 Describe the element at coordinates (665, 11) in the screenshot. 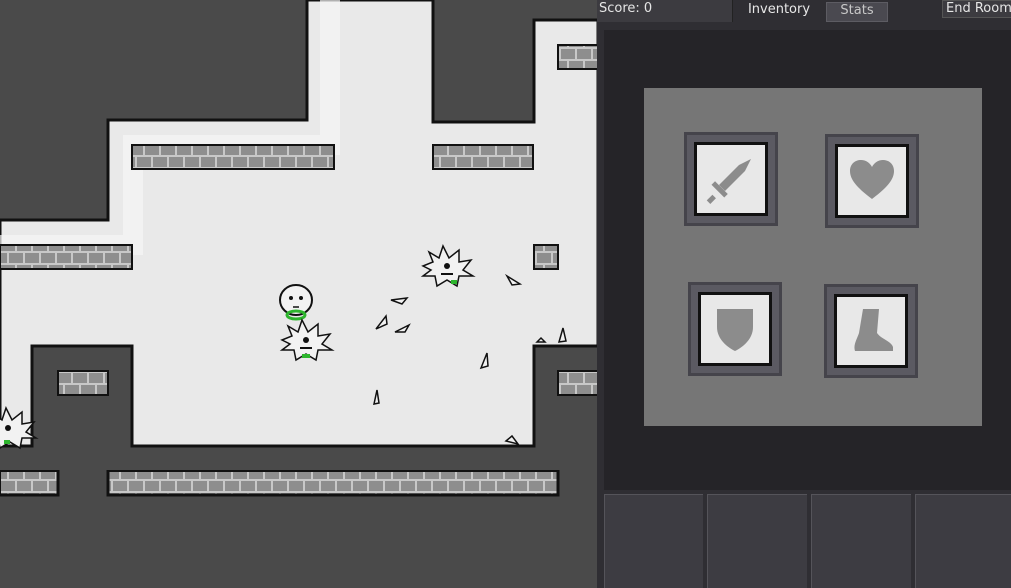

I see `score-label: Score: 0` at that location.